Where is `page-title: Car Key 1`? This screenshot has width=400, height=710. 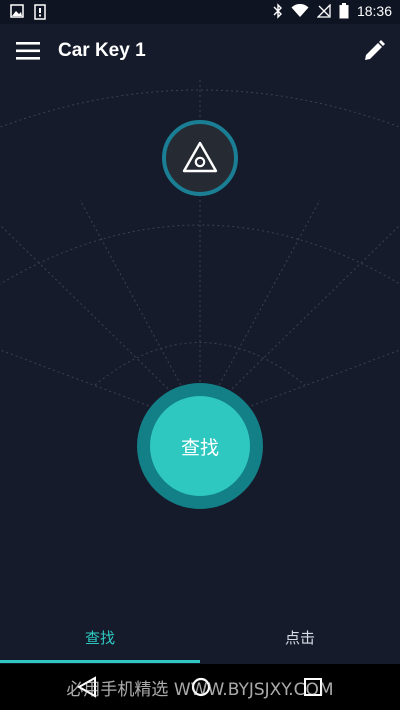 page-title: Car Key 1 is located at coordinates (102, 50).